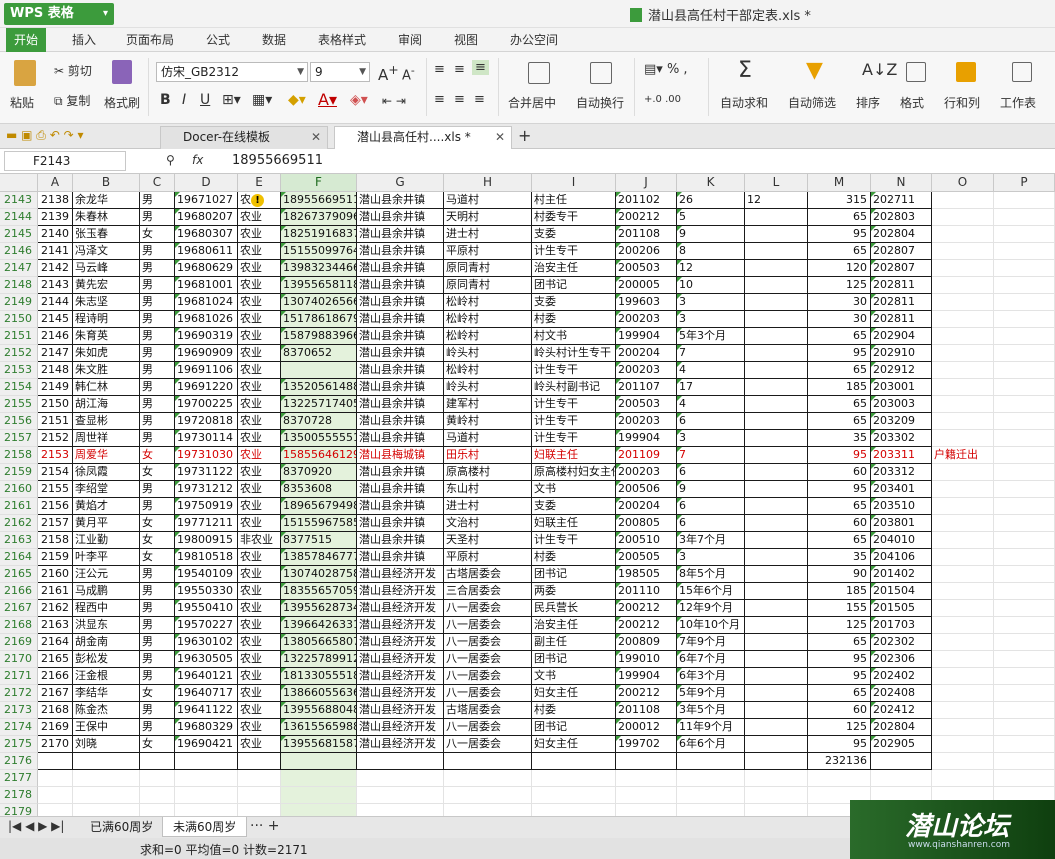 The height and width of the screenshot is (859, 1055). I want to click on cell-h: 岭头村, so click(488, 353).